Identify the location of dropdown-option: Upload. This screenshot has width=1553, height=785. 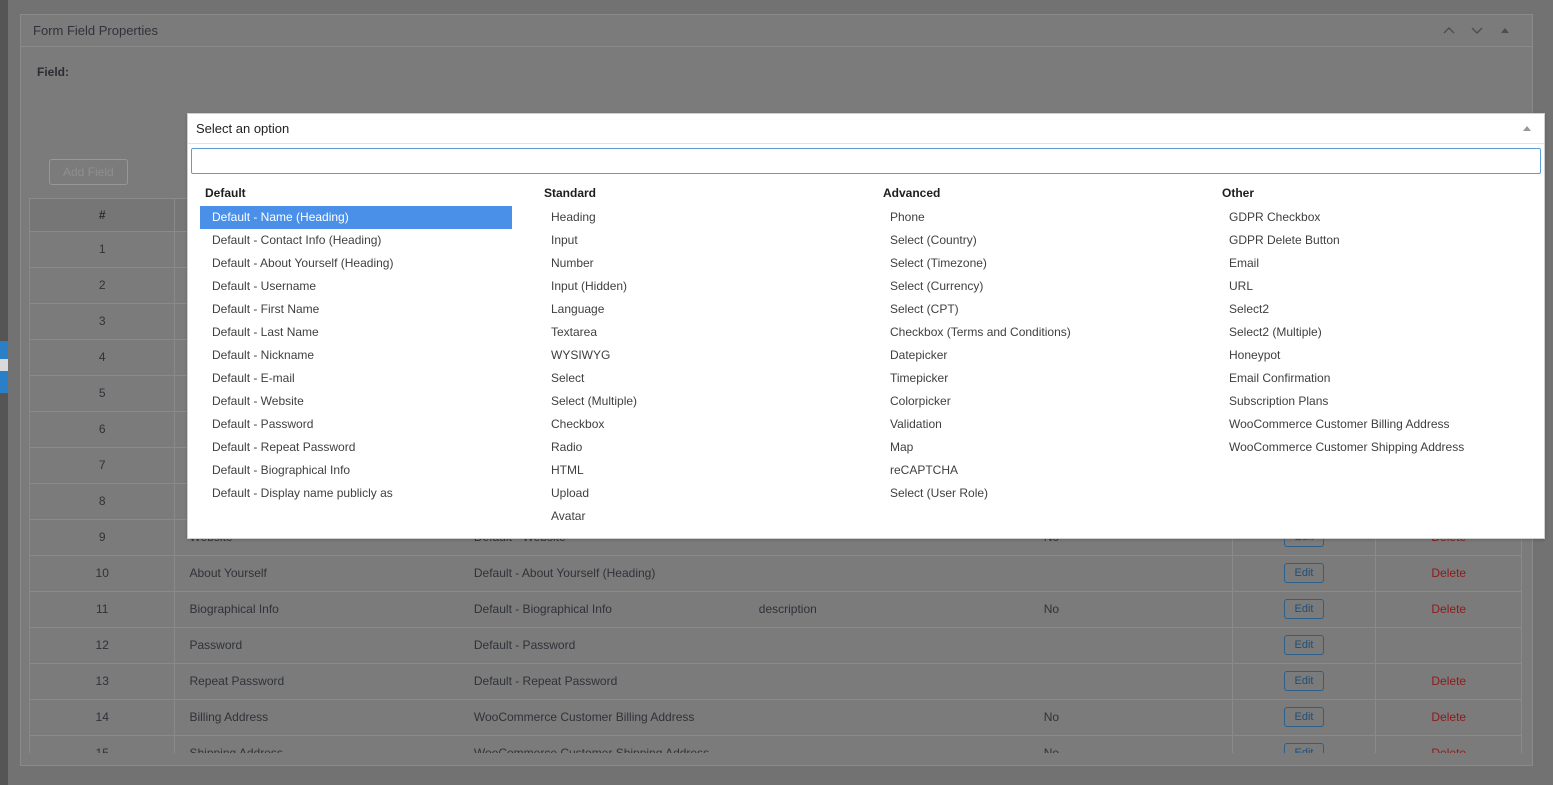
(696, 493).